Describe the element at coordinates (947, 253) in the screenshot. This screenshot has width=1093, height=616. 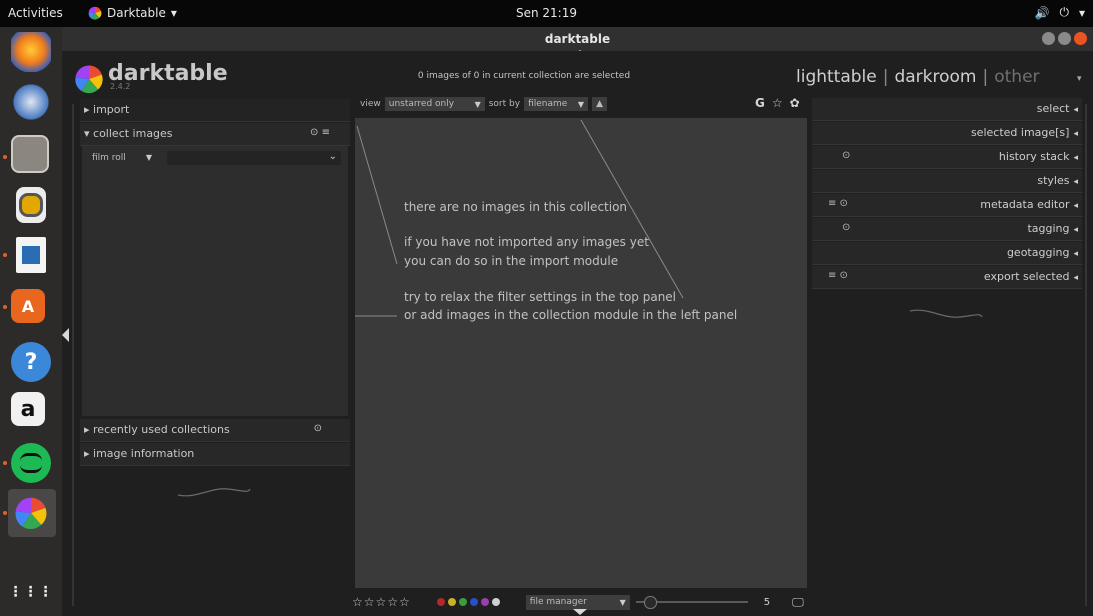
I see `right-module-header: geotagging ◂` at that location.